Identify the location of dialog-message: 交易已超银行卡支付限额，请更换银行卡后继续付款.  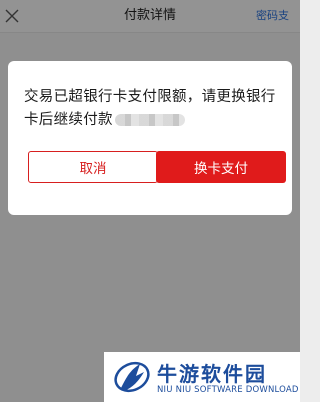
(151, 109).